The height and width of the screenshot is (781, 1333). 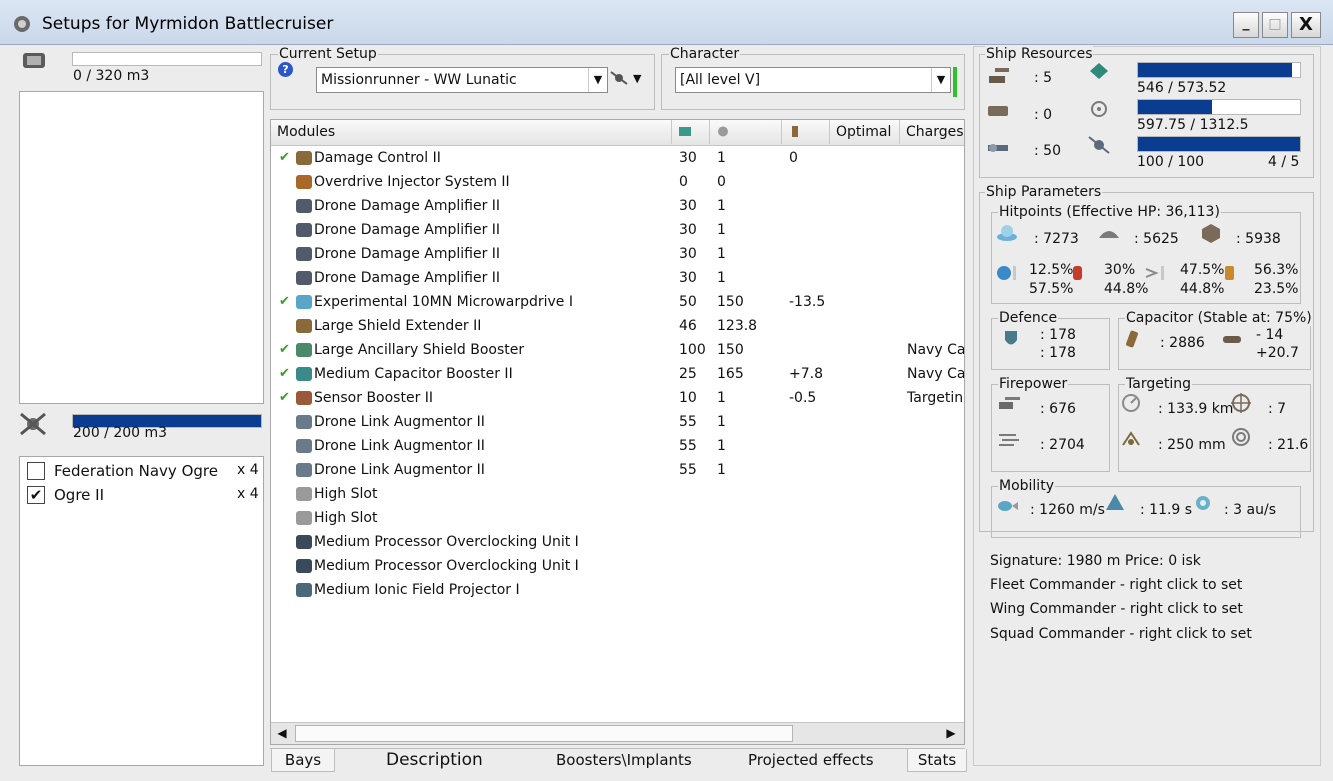 What do you see at coordinates (462, 80) in the screenshot?
I see `setup-dropdown: Missionrunner - WW Lunatic ▼` at bounding box center [462, 80].